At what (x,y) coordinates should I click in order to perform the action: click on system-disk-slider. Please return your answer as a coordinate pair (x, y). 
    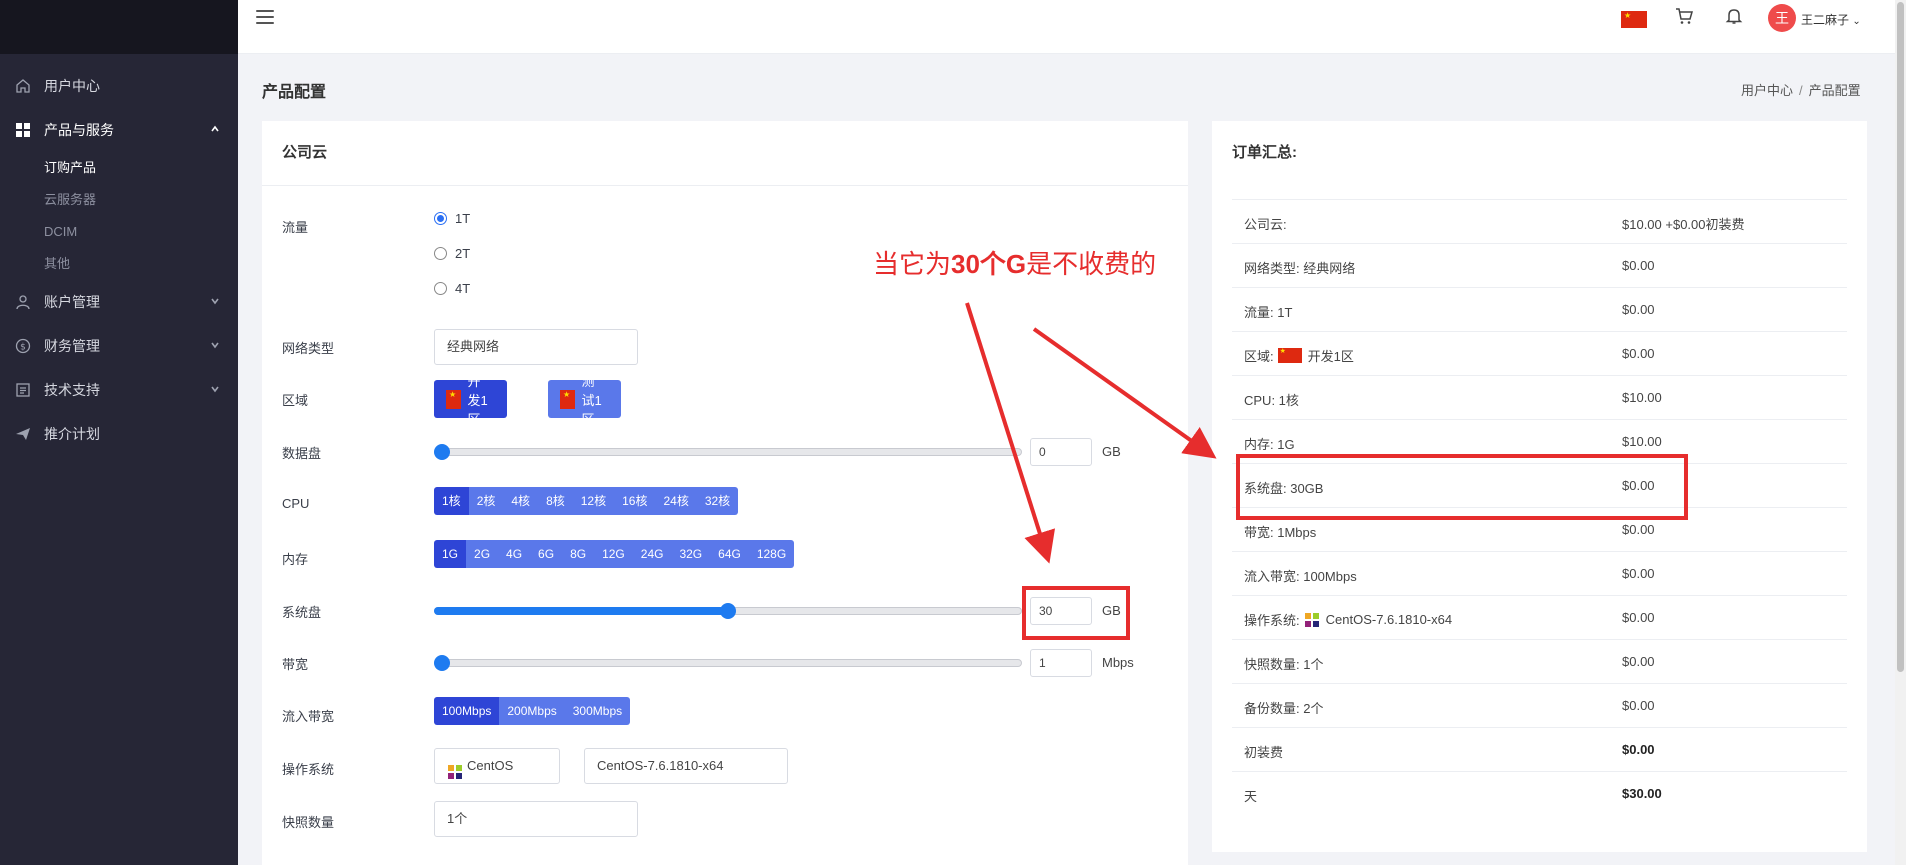
    Looking at the image, I should click on (728, 611).